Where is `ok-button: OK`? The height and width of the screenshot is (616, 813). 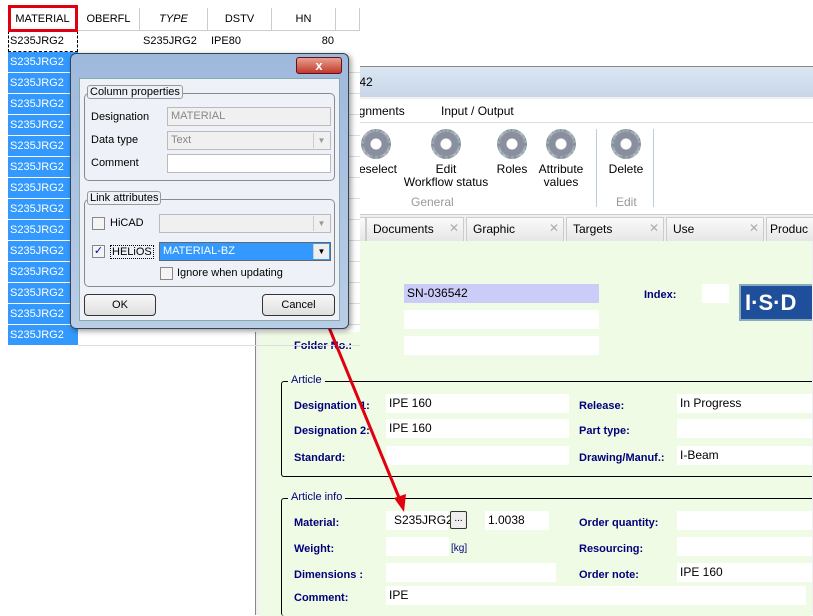 ok-button: OK is located at coordinates (120, 305).